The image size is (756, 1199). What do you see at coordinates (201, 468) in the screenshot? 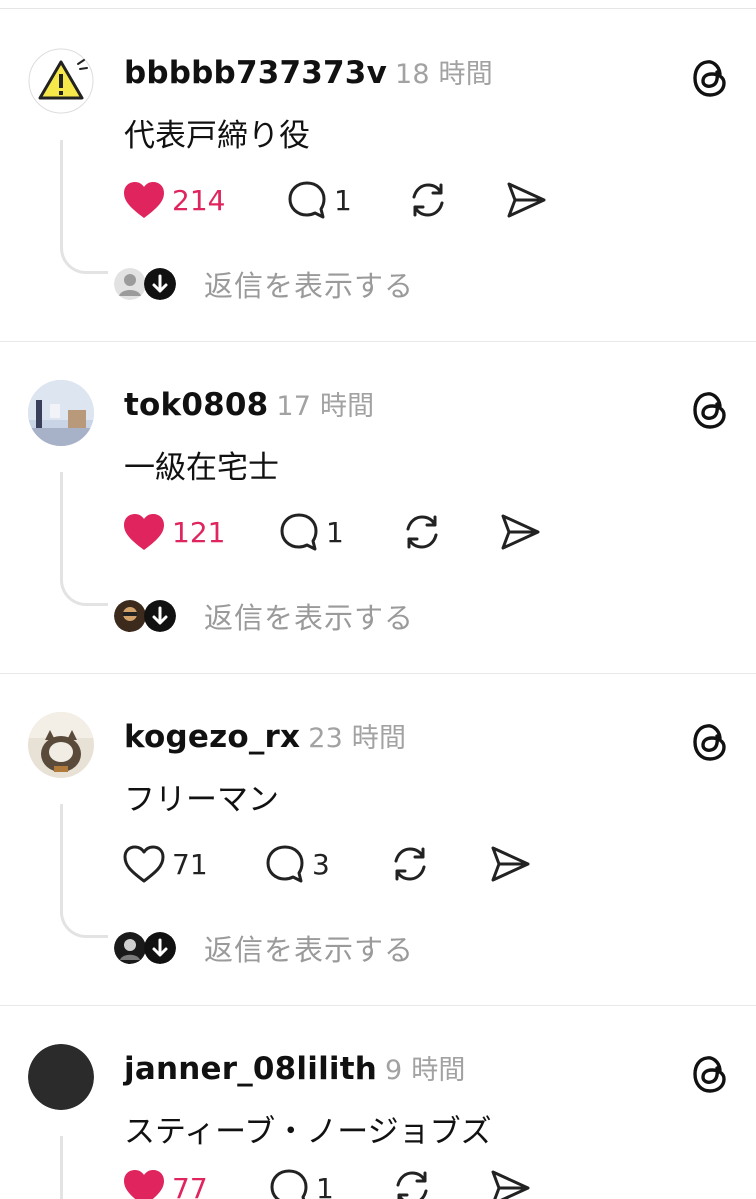
I see `post-text: 一級在宅士` at bounding box center [201, 468].